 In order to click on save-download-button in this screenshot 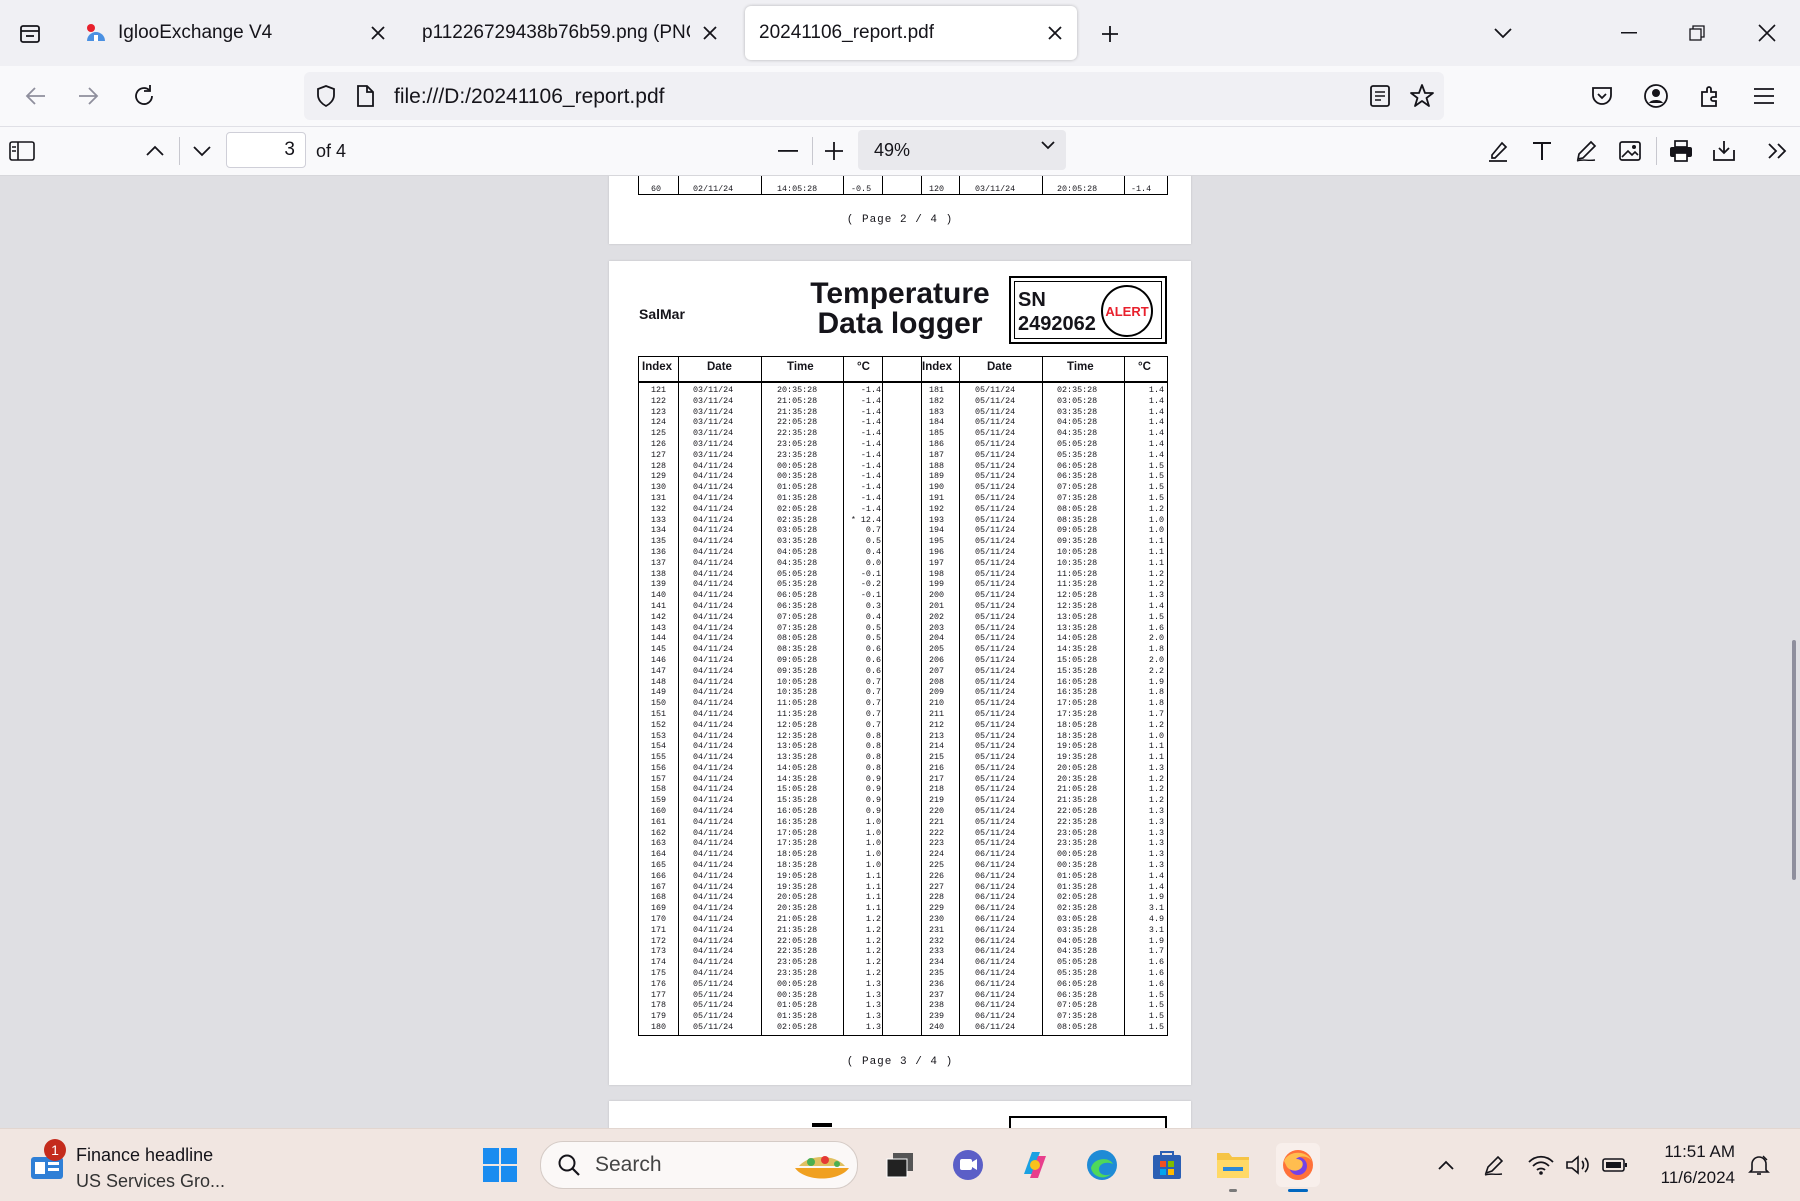, I will do `click(1724, 151)`.